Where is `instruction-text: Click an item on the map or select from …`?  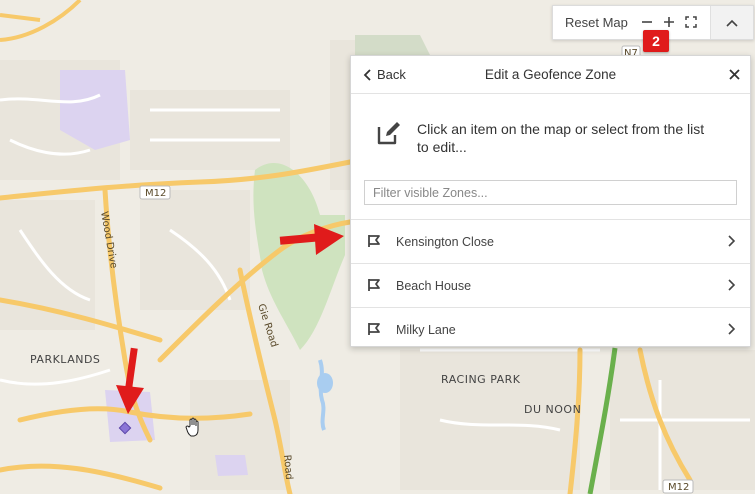 instruction-text: Click an item on the map or select from … is located at coordinates (561, 138).